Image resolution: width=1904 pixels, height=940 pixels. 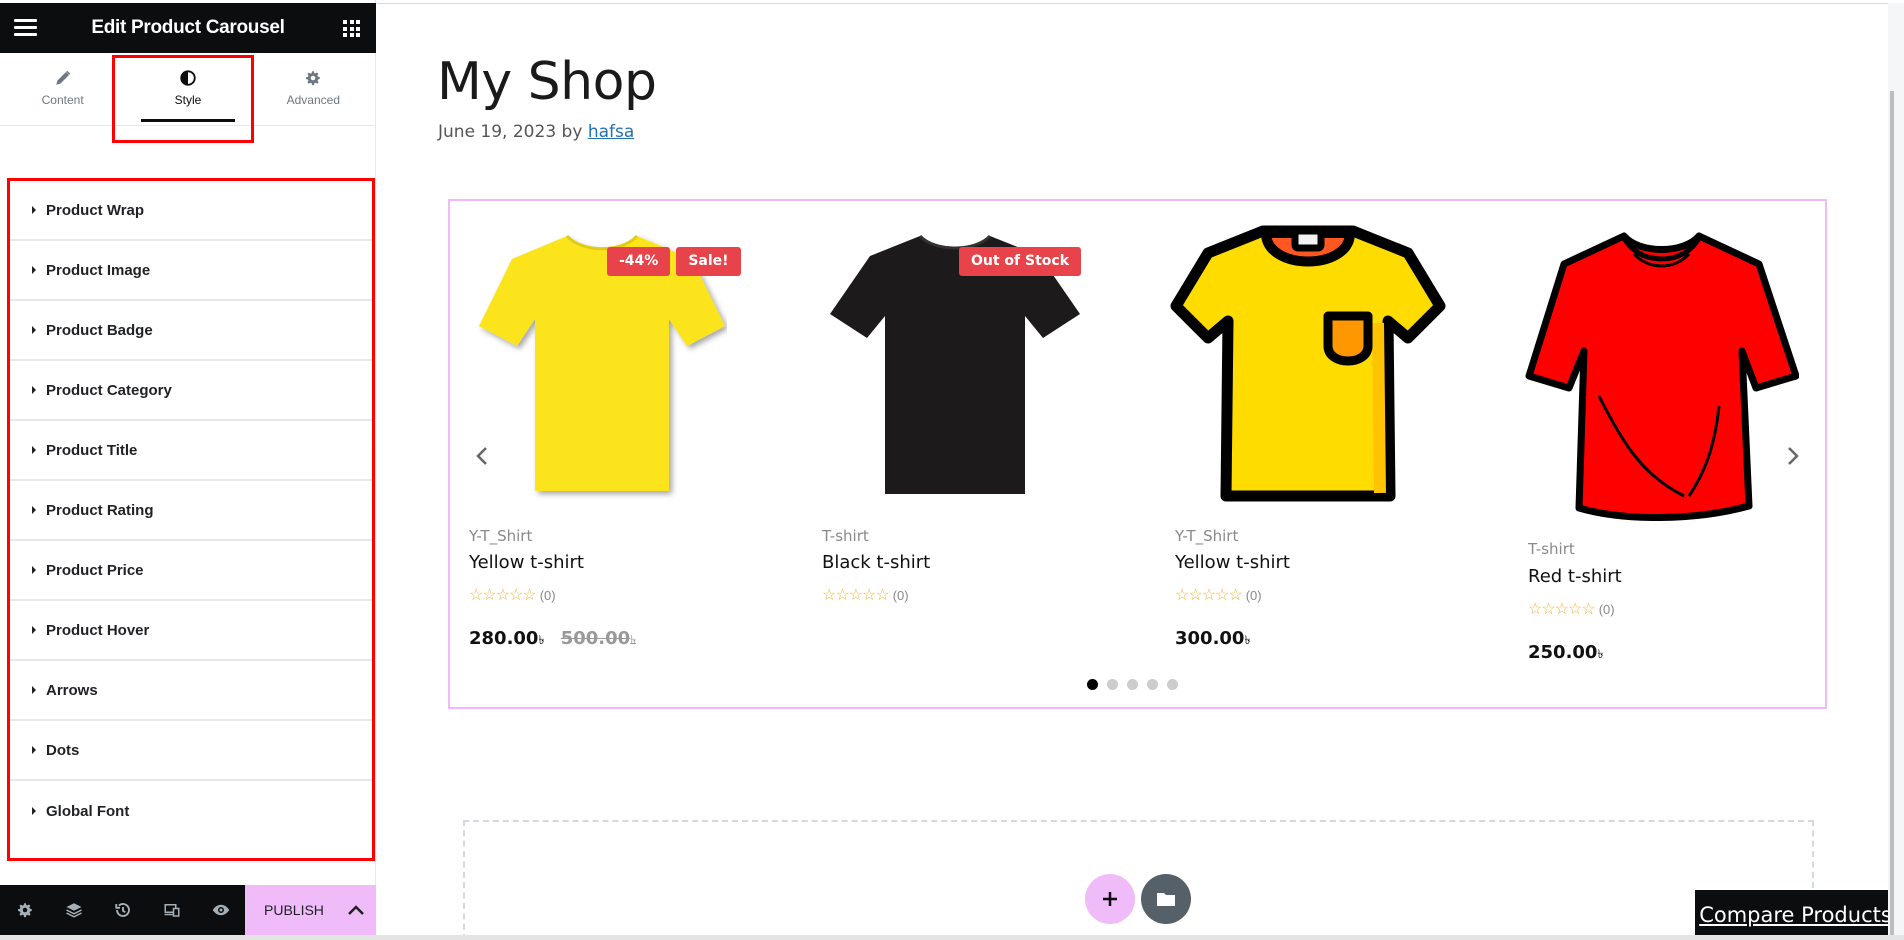 I want to click on settings-icon, so click(x=24, y=910).